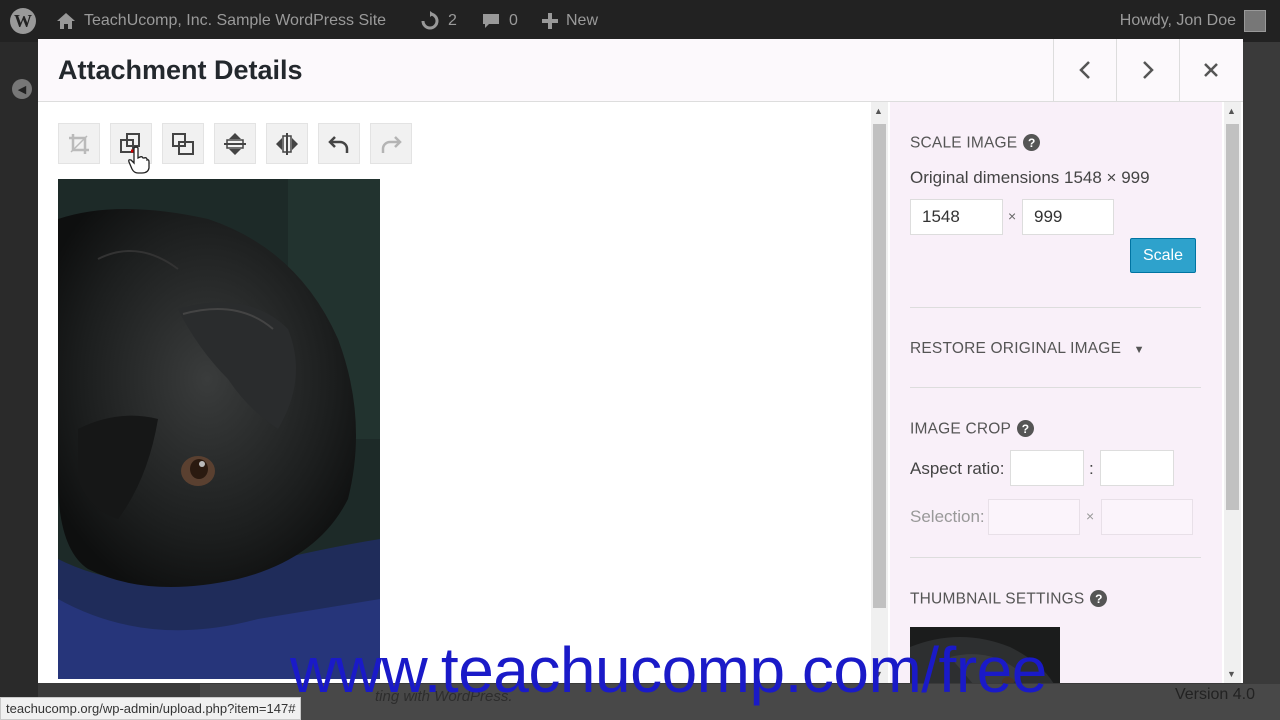  What do you see at coordinates (1147, 517) in the screenshot?
I see `selection-height-input` at bounding box center [1147, 517].